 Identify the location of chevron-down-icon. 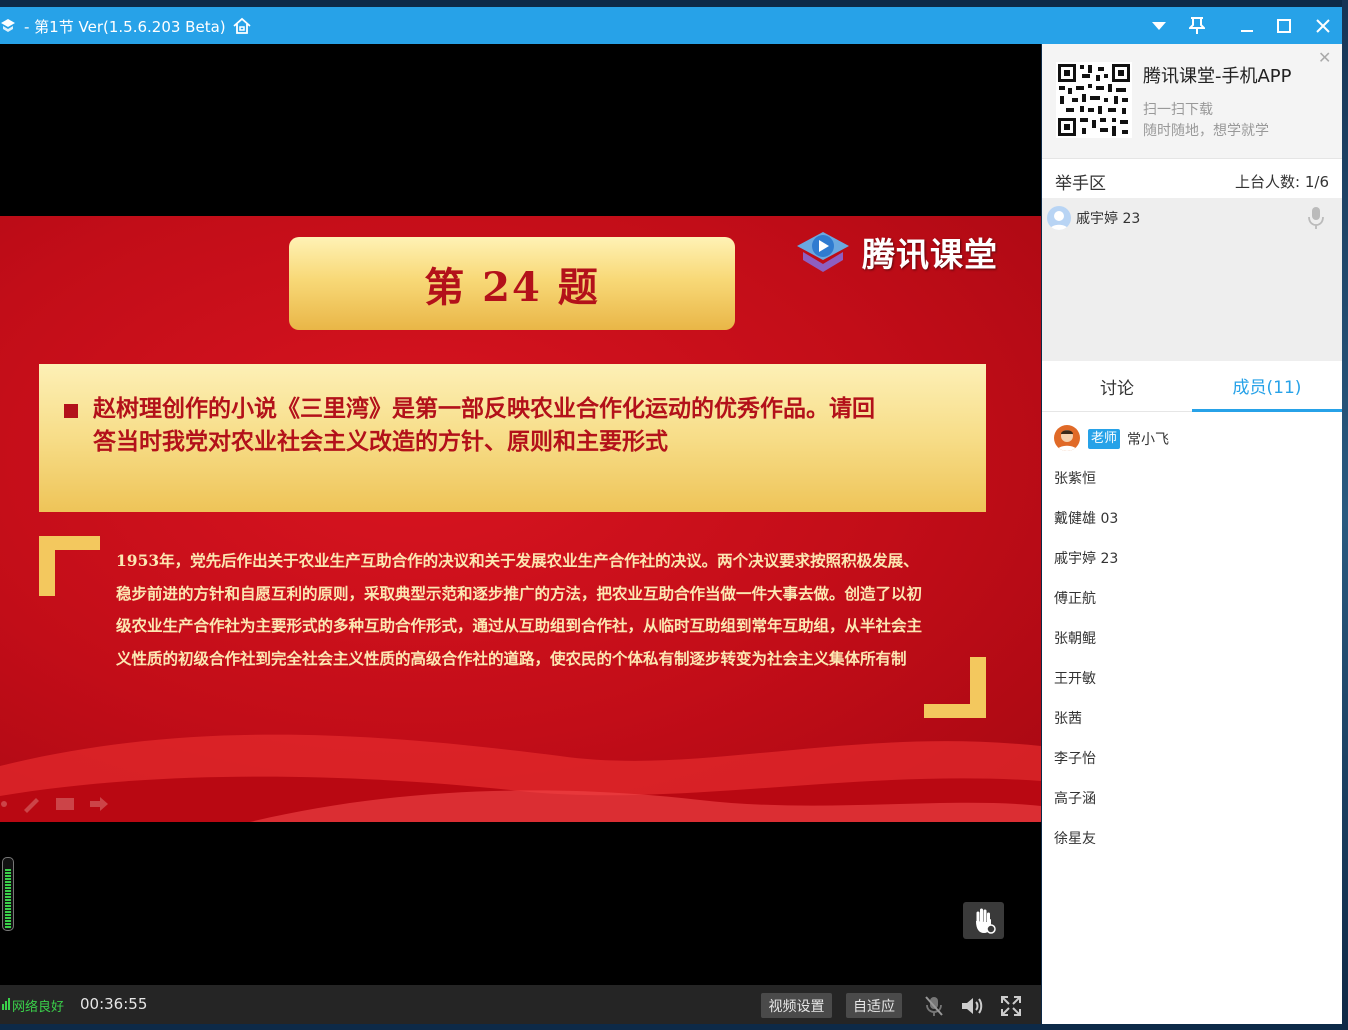
(1159, 26).